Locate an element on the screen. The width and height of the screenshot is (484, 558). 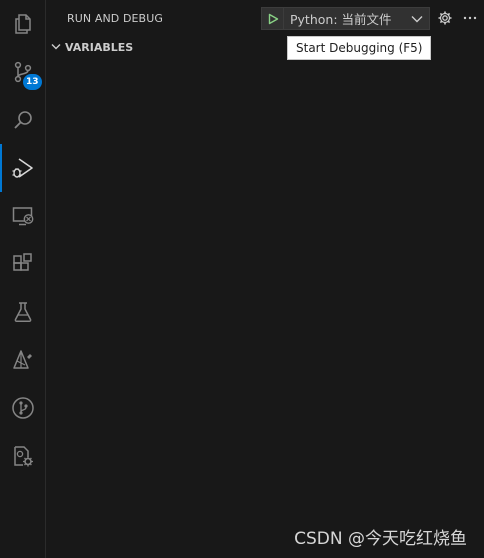
open-launch-json-button is located at coordinates (445, 18).